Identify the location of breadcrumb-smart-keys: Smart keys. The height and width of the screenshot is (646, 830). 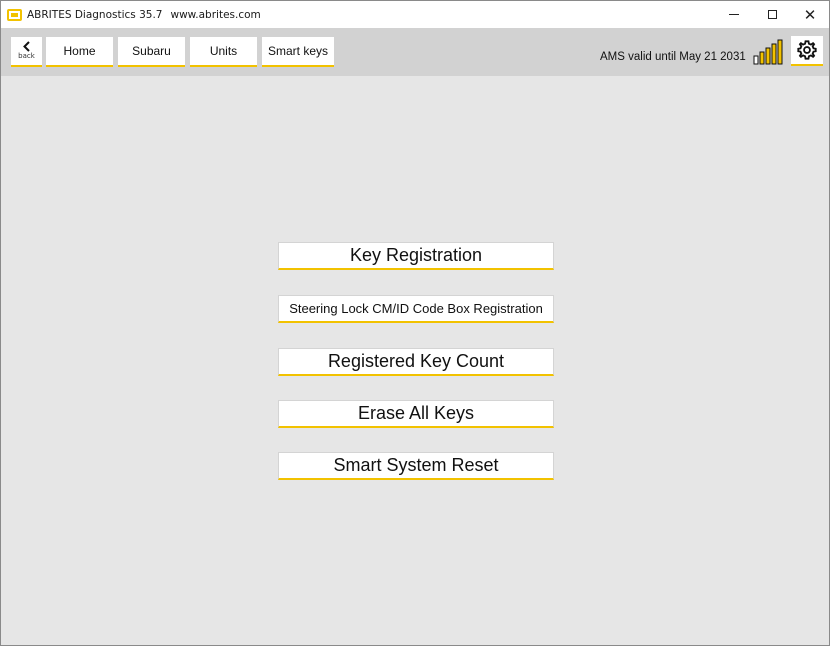
(298, 52).